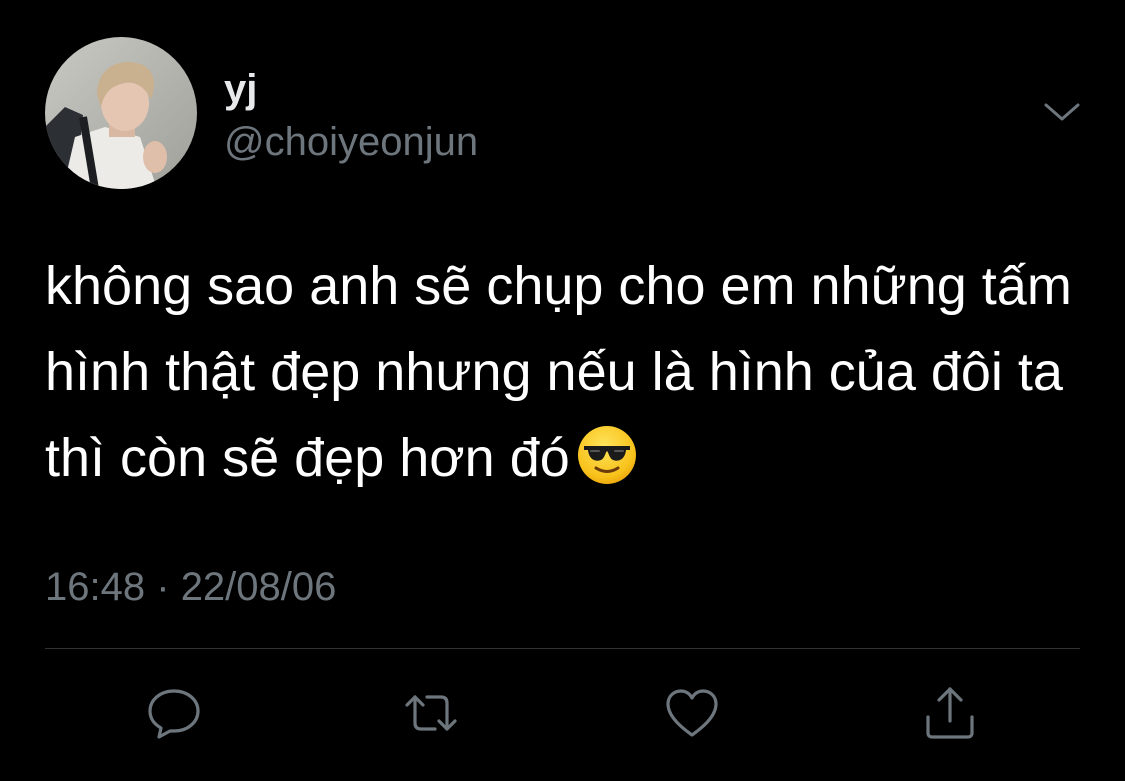 The image size is (1125, 781). I want to click on heart-icon, so click(692, 713).